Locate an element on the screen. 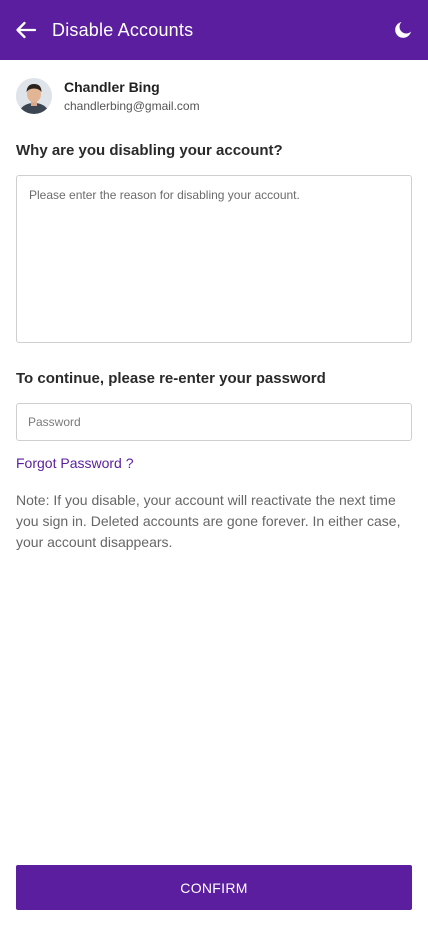 This screenshot has width=428, height=926. user-profile: Chandler Bing chandlerbing@gmail.com is located at coordinates (214, 96).